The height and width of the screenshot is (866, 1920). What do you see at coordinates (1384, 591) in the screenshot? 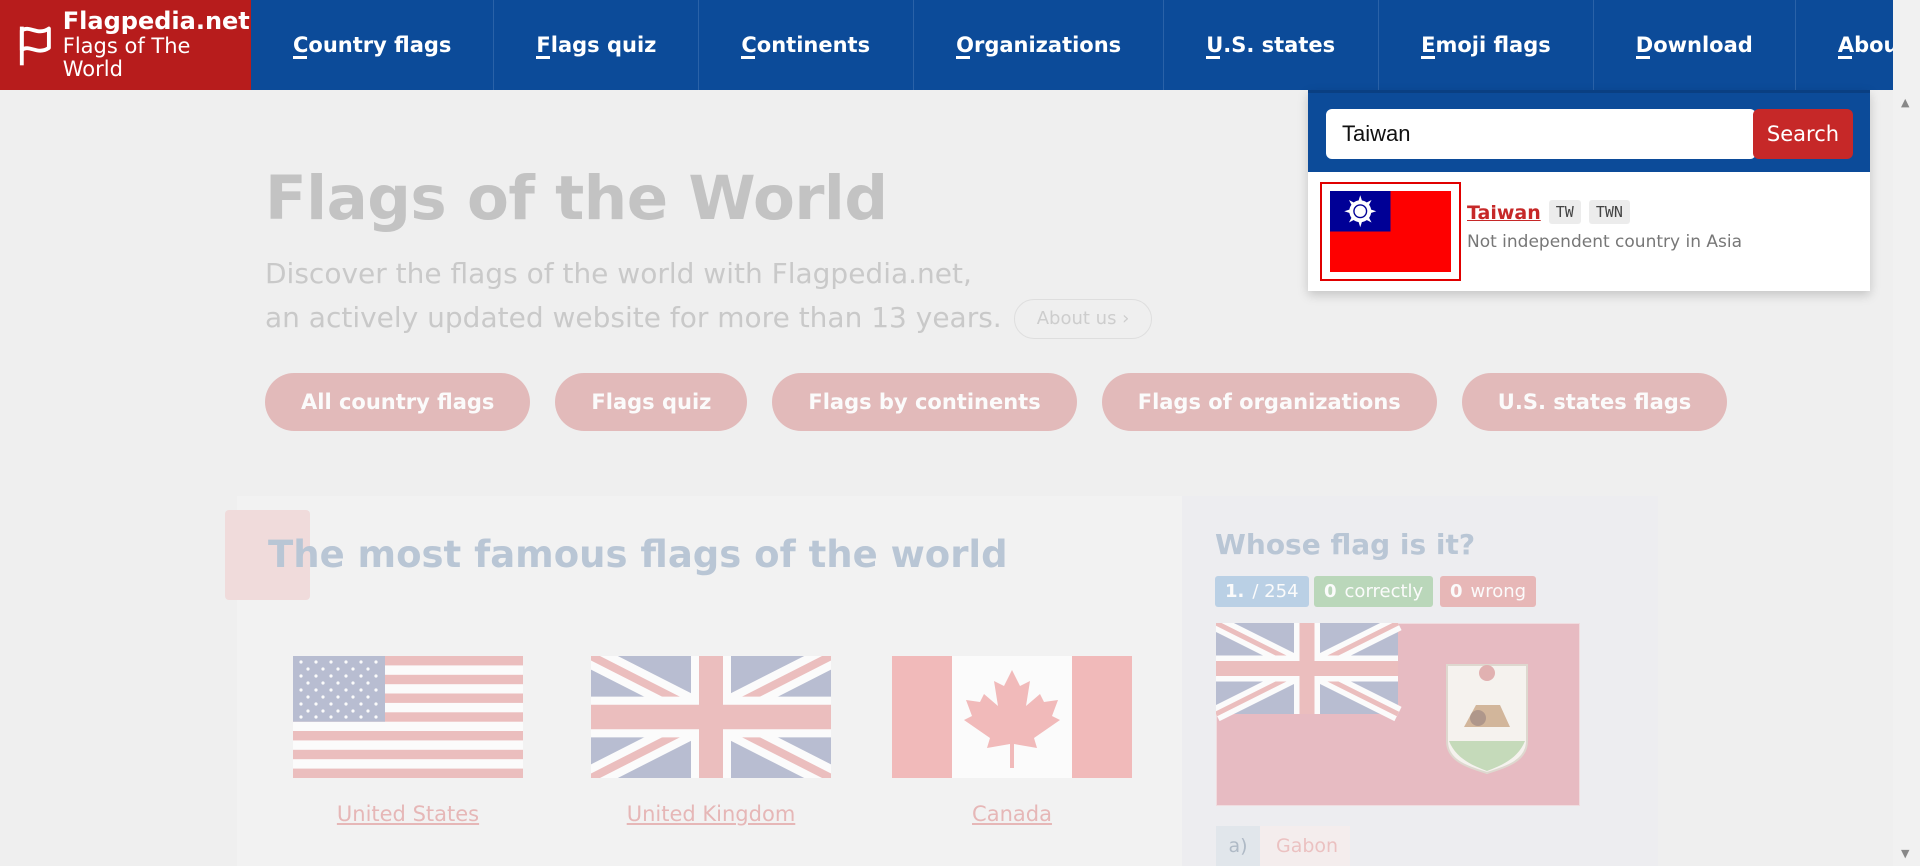
I see `quiz-correct-label: correctly` at bounding box center [1384, 591].